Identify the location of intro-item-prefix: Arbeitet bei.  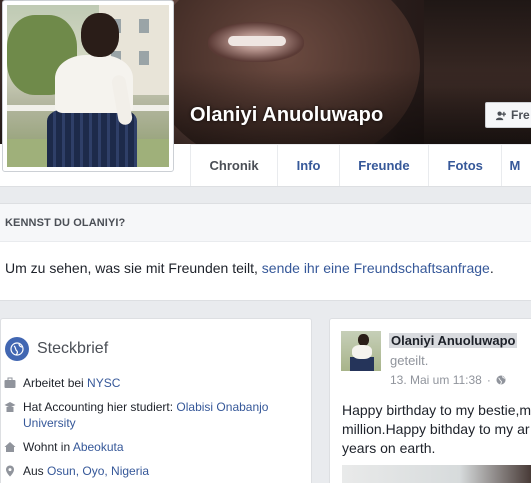
(55, 383).